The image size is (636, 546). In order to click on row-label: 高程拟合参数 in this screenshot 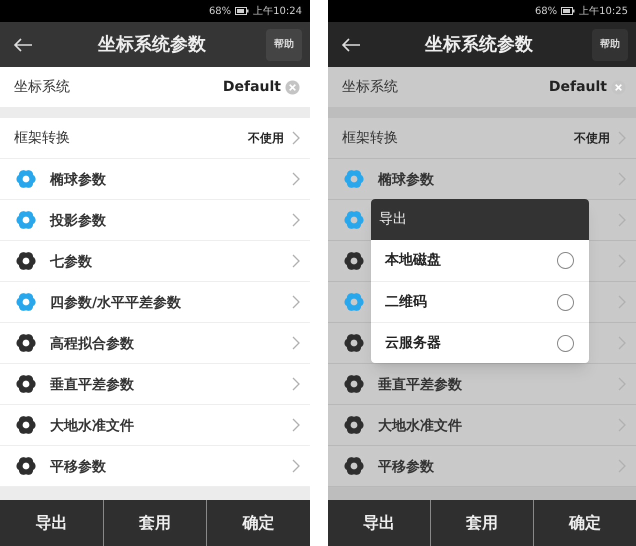, I will do `click(92, 344)`.